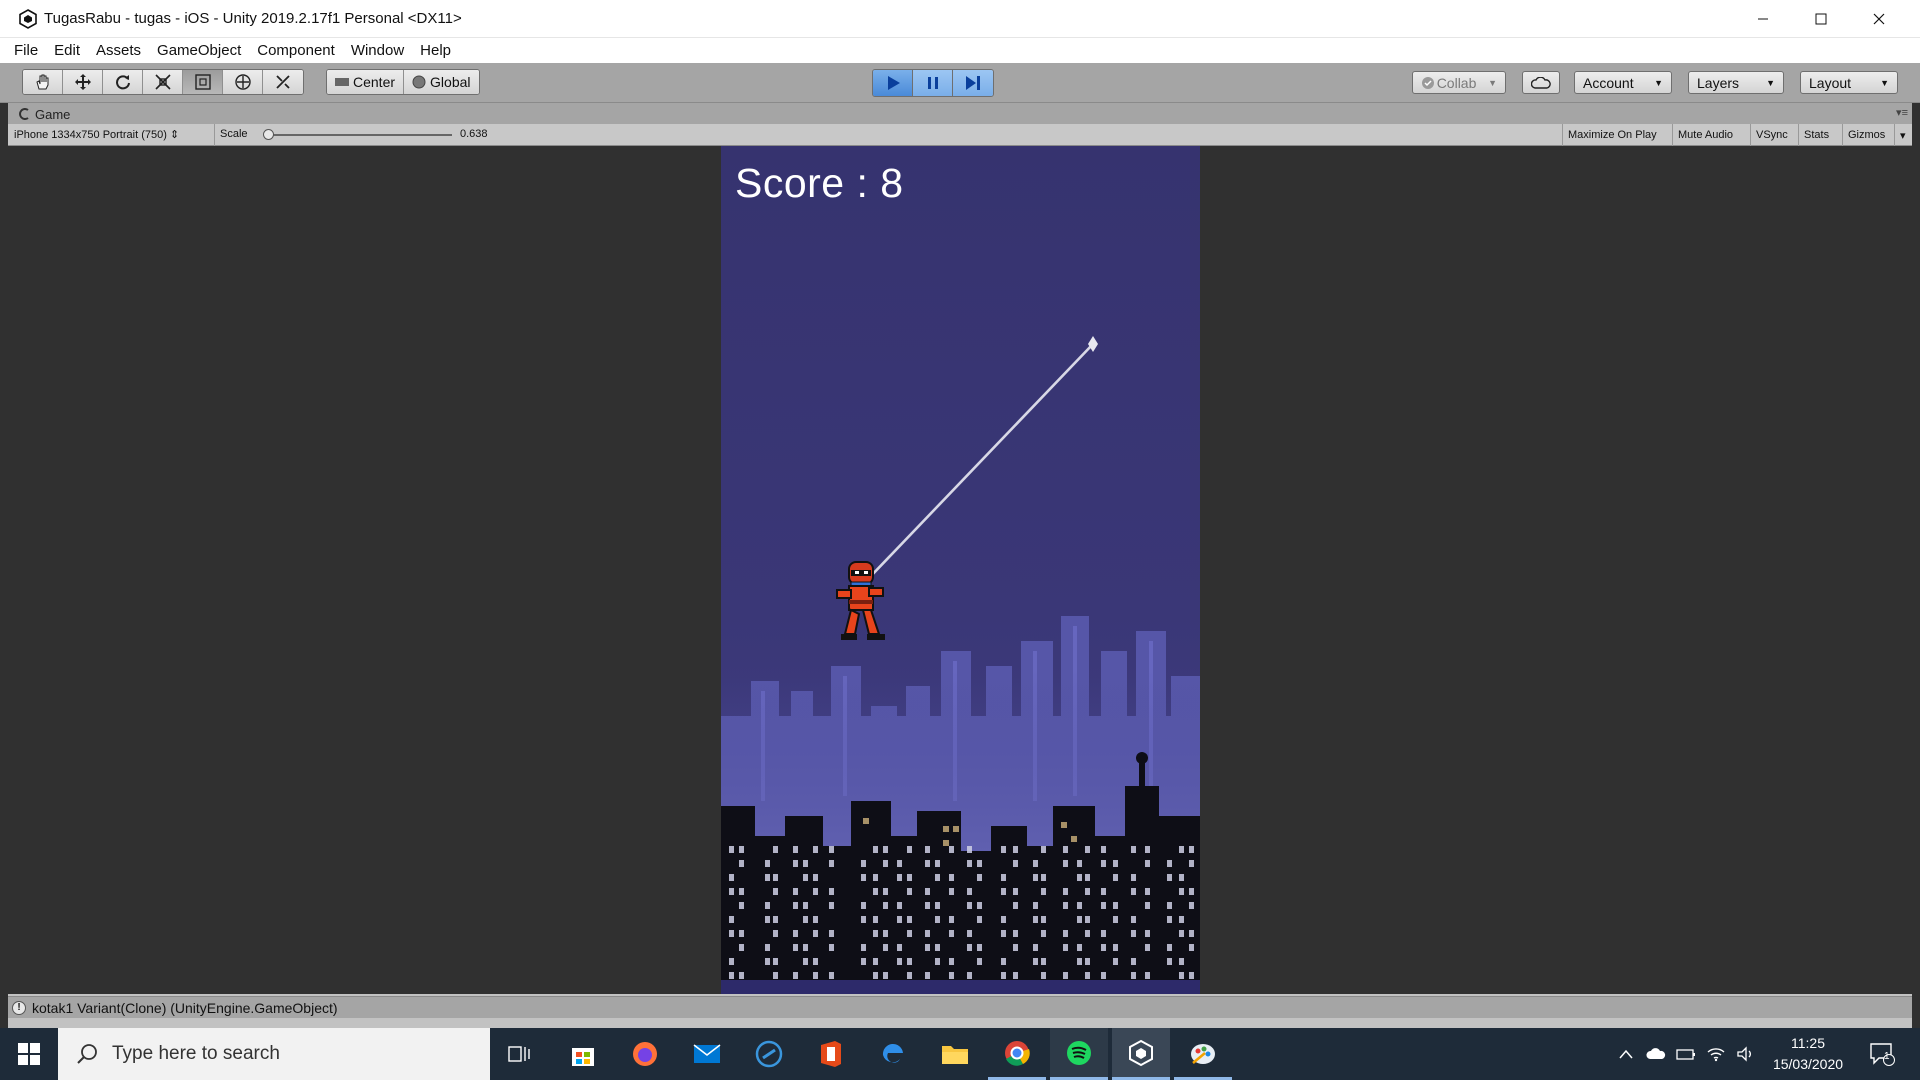 This screenshot has height=1080, width=1920. Describe the element at coordinates (955, 1054) in the screenshot. I see `file-explorer-button` at that location.